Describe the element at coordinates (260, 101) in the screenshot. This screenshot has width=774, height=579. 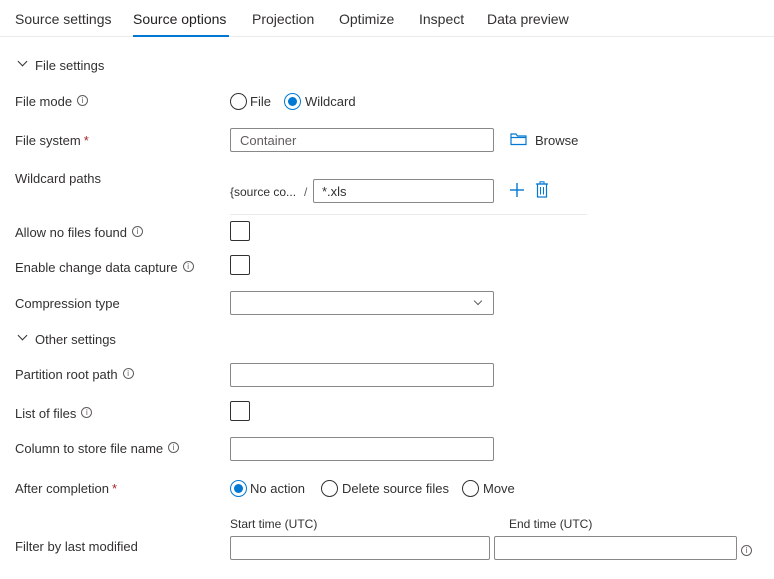
I see `file-mode-file-label: File` at that location.